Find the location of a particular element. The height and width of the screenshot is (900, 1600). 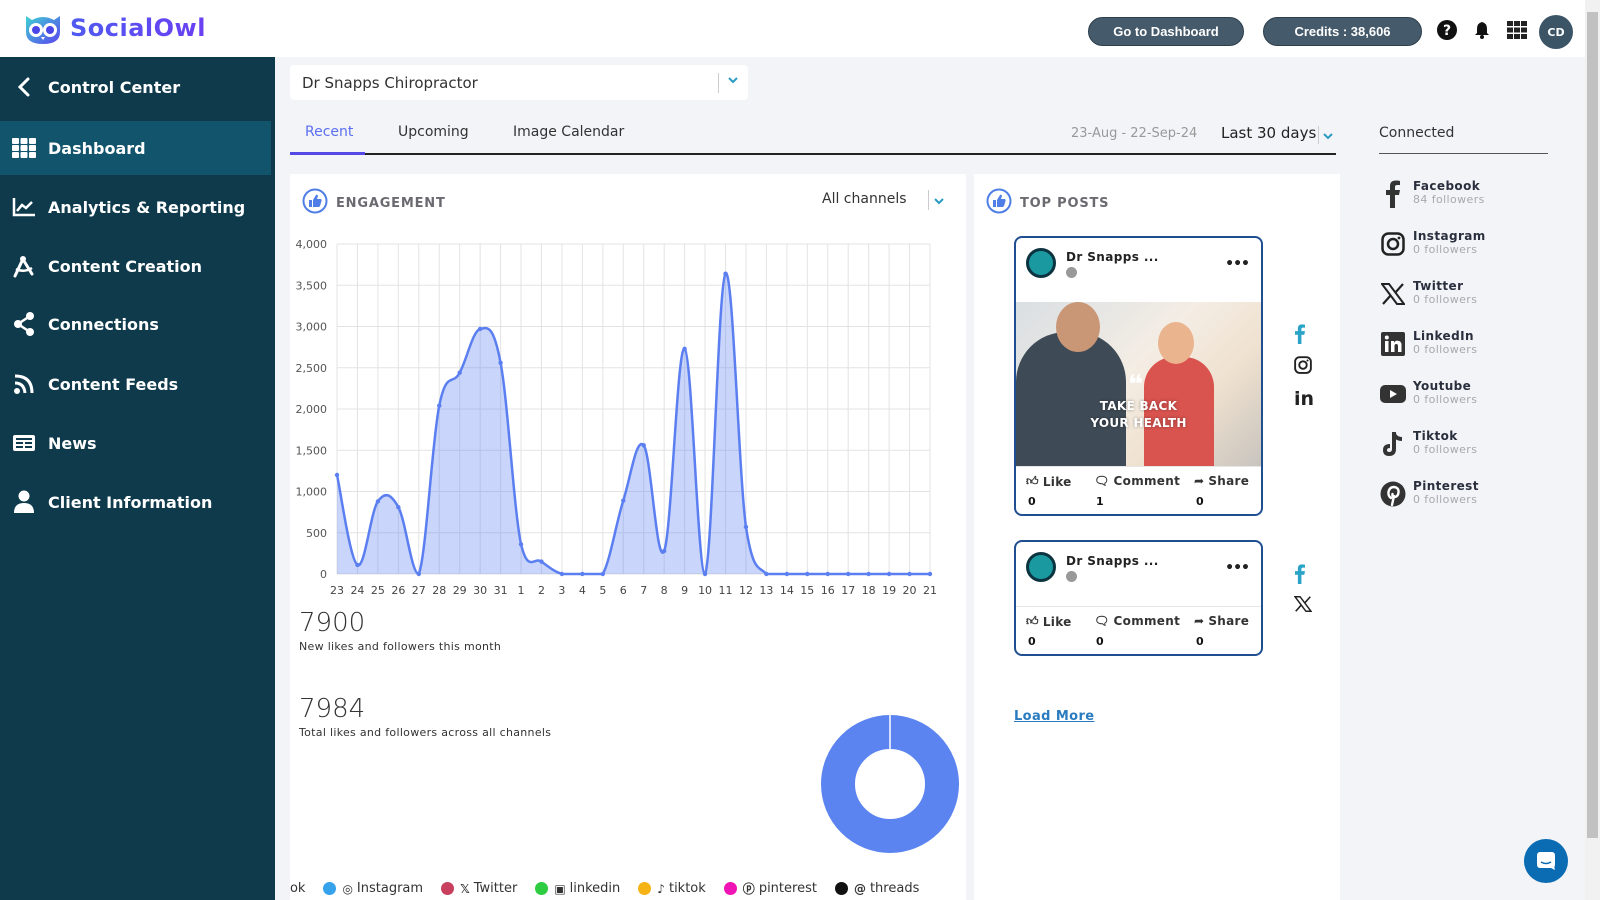

scrollbar-thumb is located at coordinates (1592, 425).